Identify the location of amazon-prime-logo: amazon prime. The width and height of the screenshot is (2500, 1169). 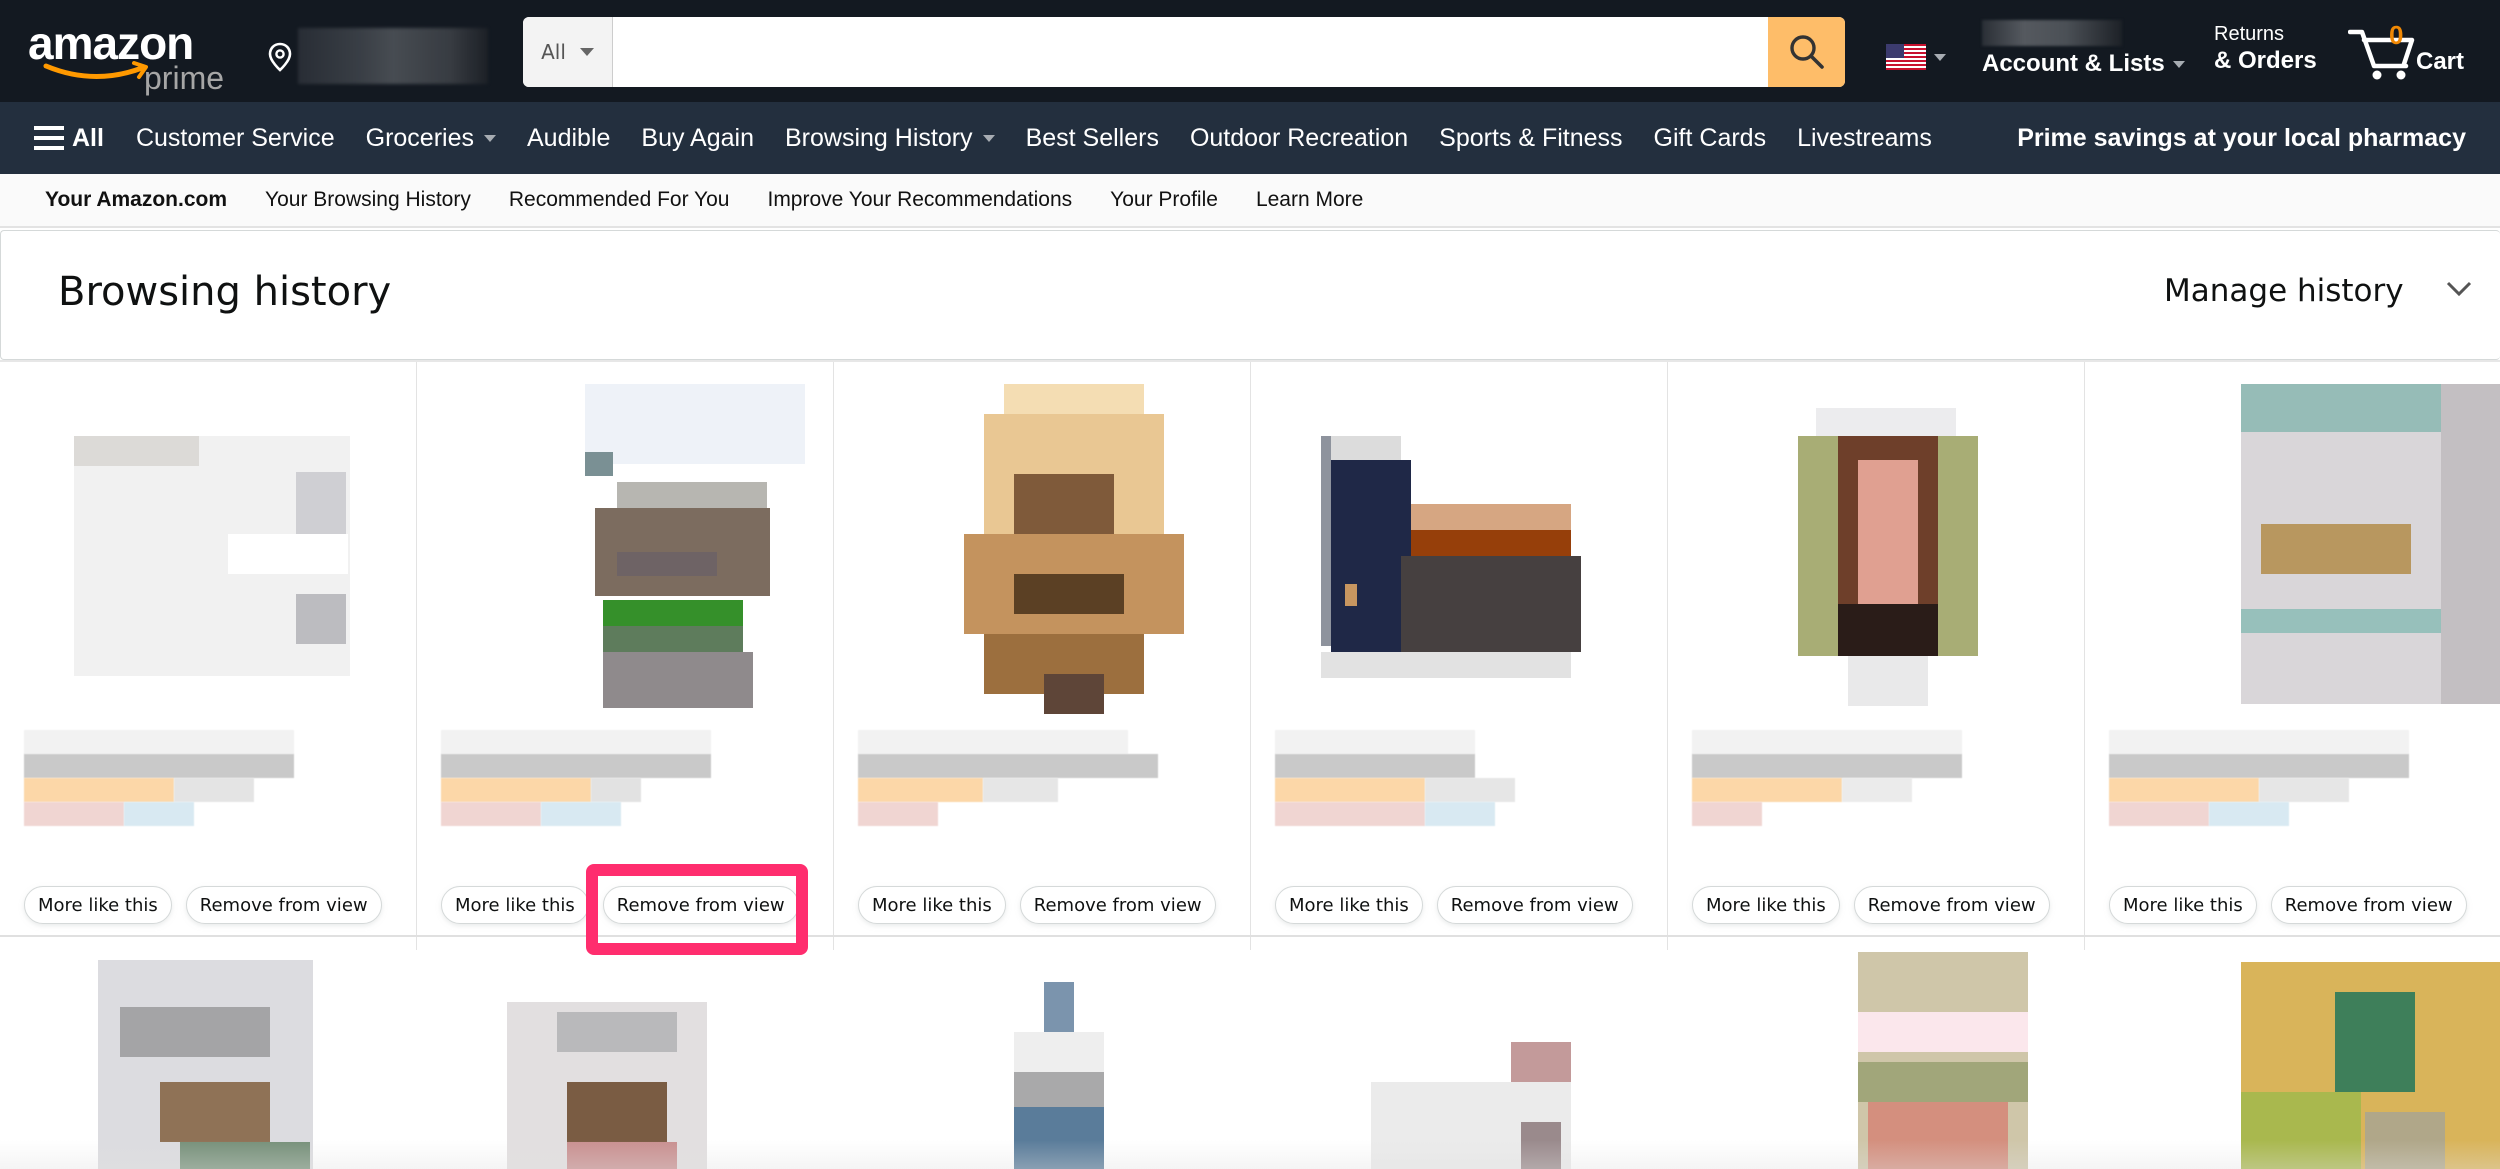
(133, 57).